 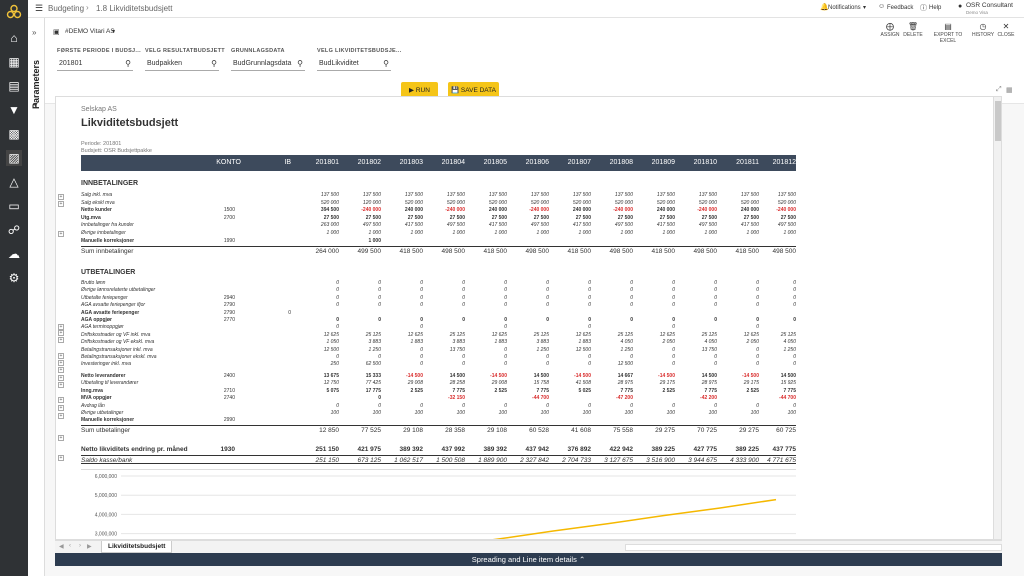 What do you see at coordinates (948, 33) in the screenshot?
I see `export-to-excel-button: ▤ EXPORT TO EXCEL` at bounding box center [948, 33].